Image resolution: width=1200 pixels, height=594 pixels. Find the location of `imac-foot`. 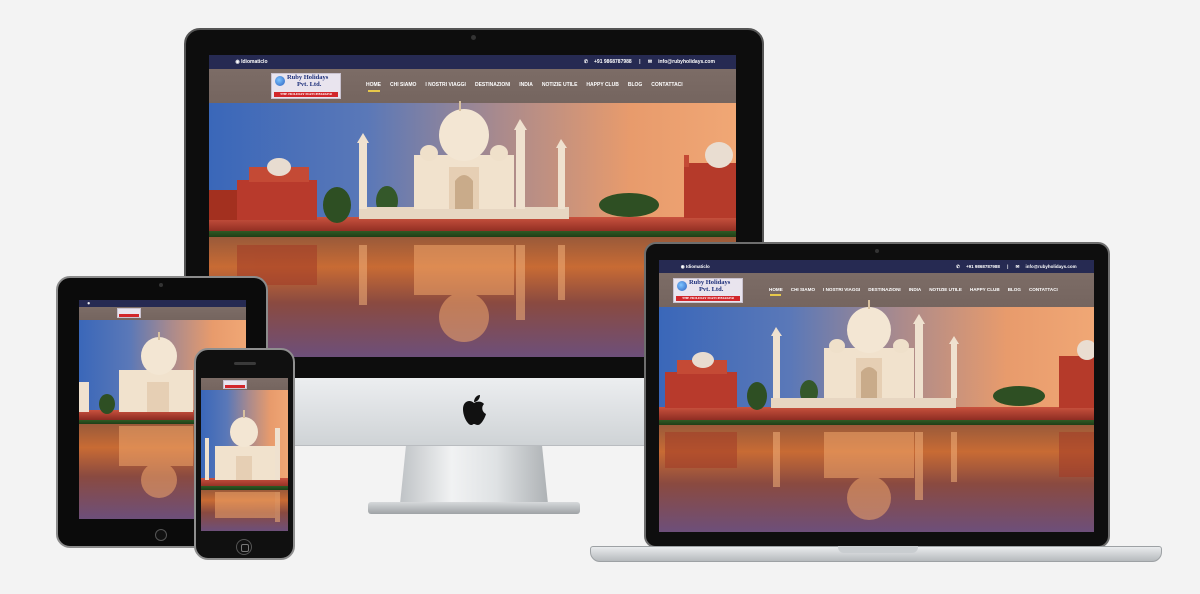

imac-foot is located at coordinates (474, 508).